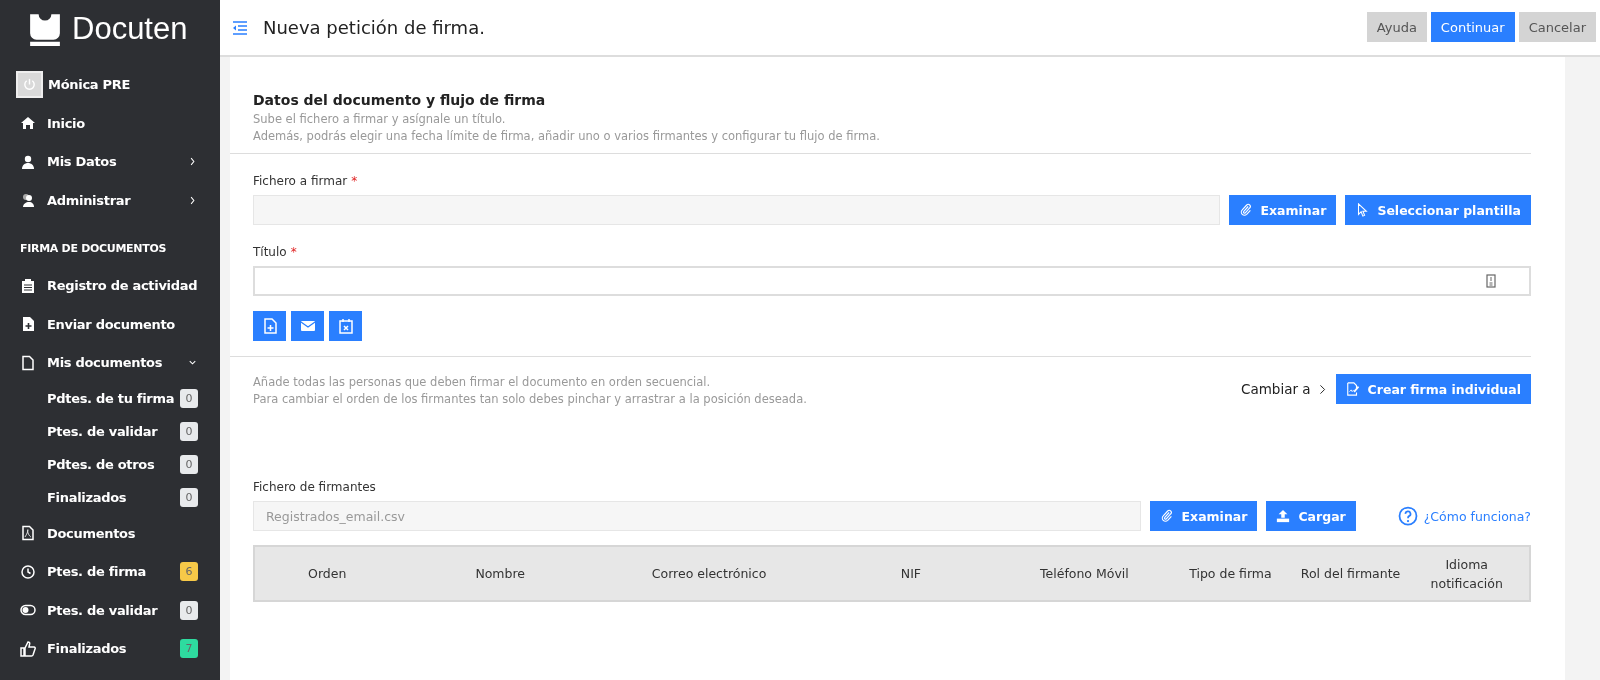 The width and height of the screenshot is (1600, 680). Describe the element at coordinates (110, 571) in the screenshot. I see `nav-item: Ptes. de firma 6` at that location.